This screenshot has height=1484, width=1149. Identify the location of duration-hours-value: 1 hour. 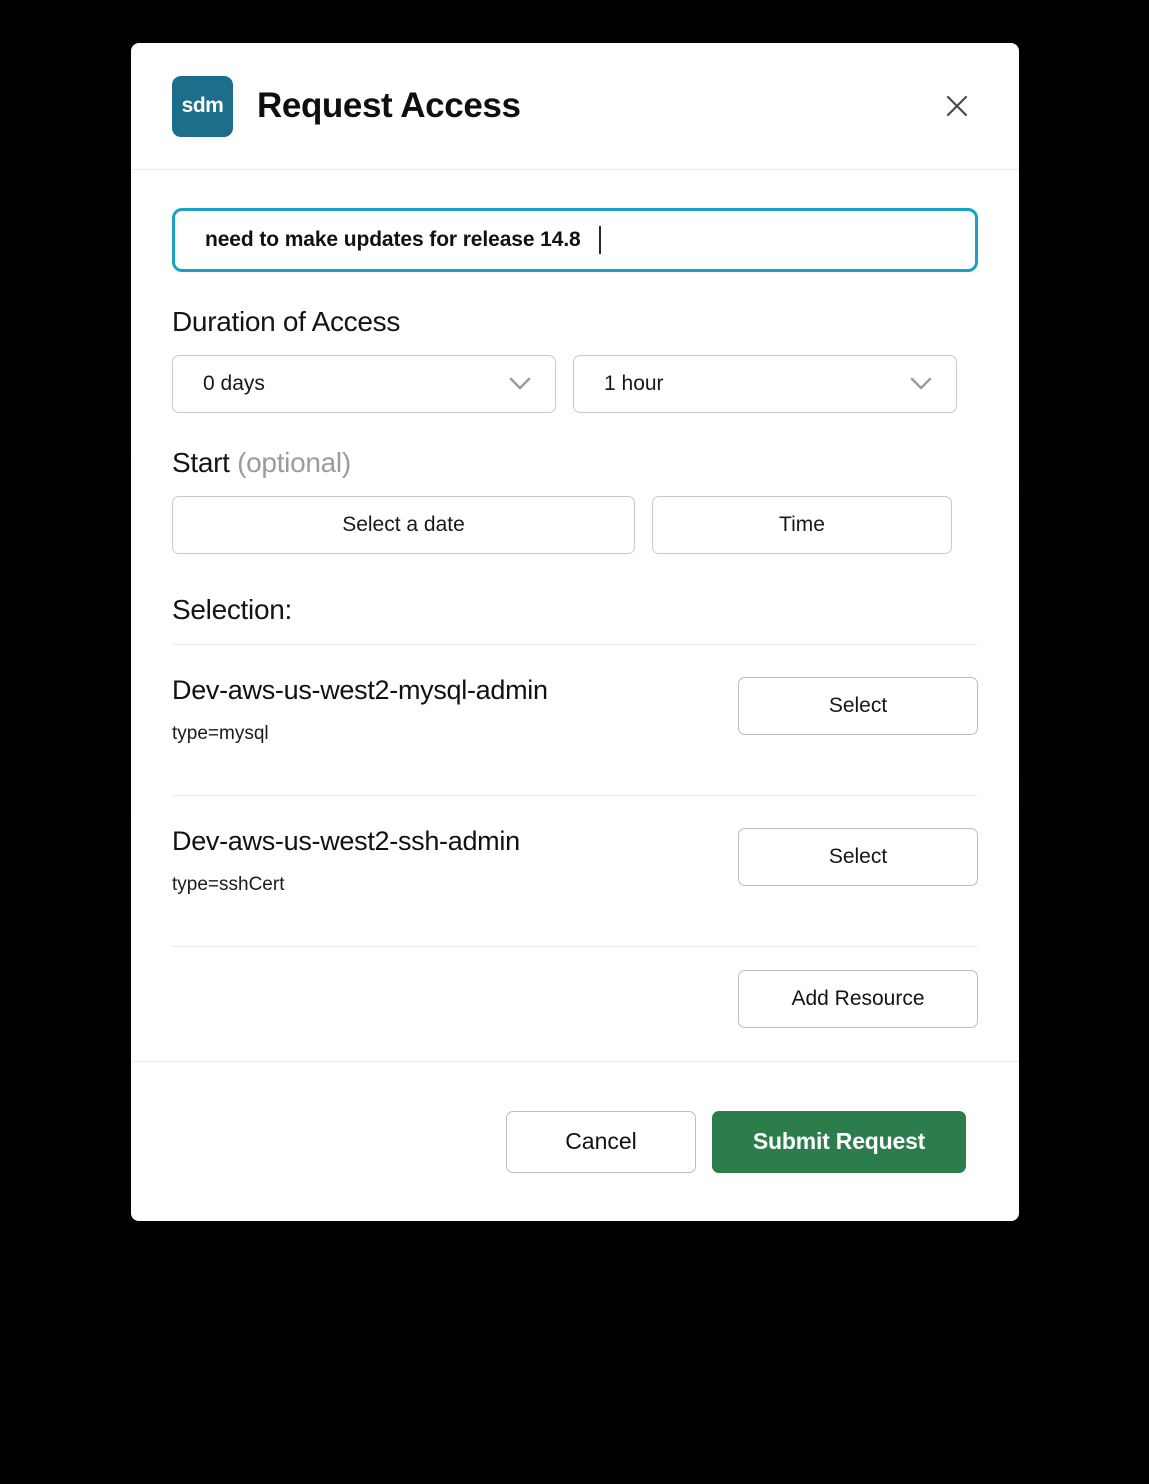
(634, 383).